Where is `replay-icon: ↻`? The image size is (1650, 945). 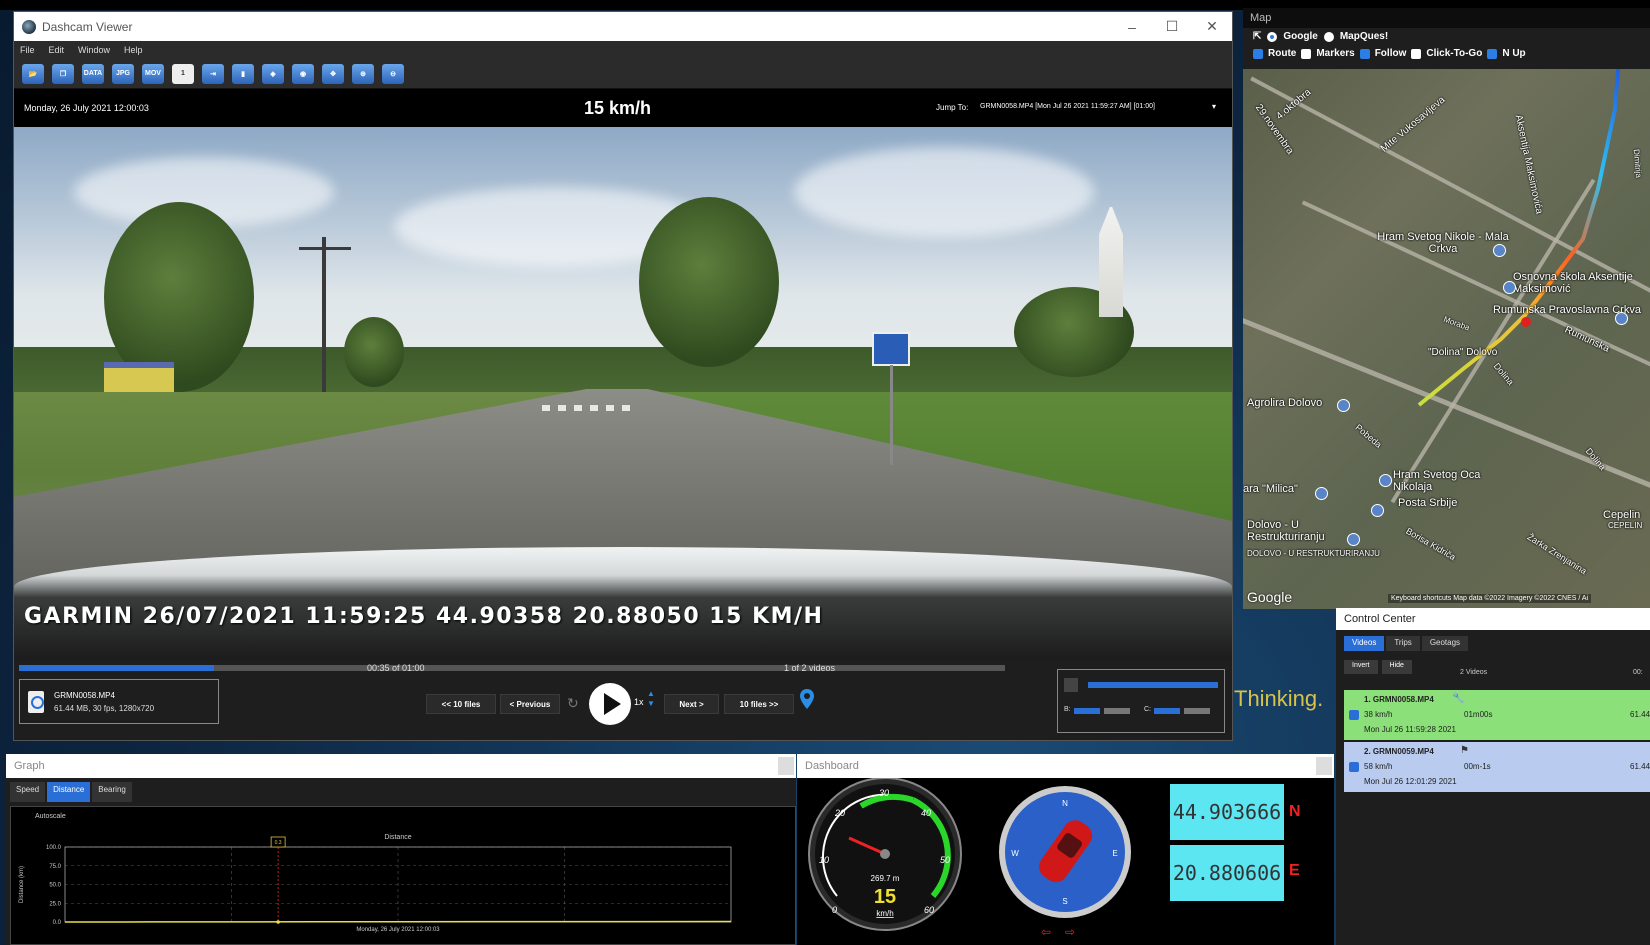
replay-icon: ↻ is located at coordinates (573, 703).